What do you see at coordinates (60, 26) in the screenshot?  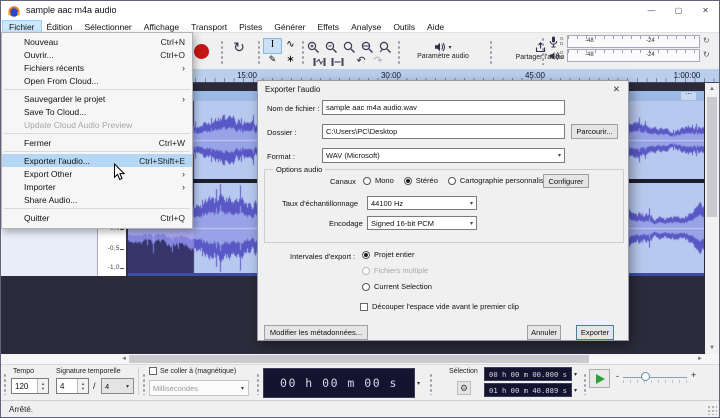 I see `menubar-item-édition: Édition` at bounding box center [60, 26].